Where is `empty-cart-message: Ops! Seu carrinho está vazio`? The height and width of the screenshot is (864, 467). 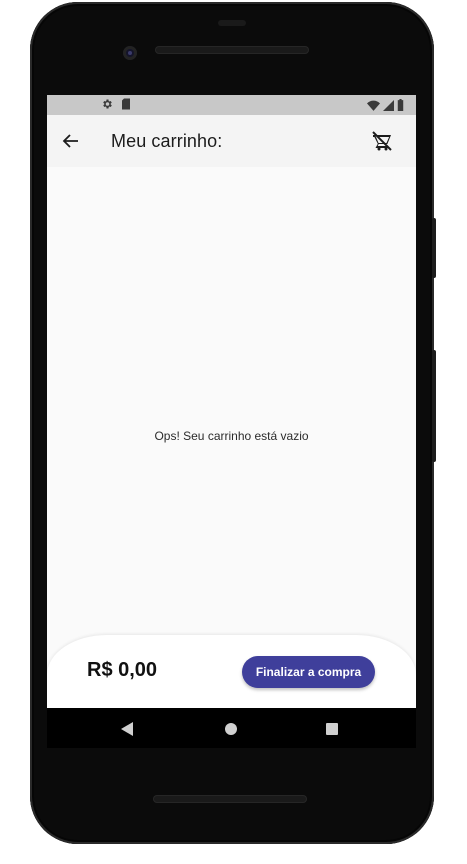
empty-cart-message: Ops! Seu carrinho está vazio is located at coordinates (231, 436).